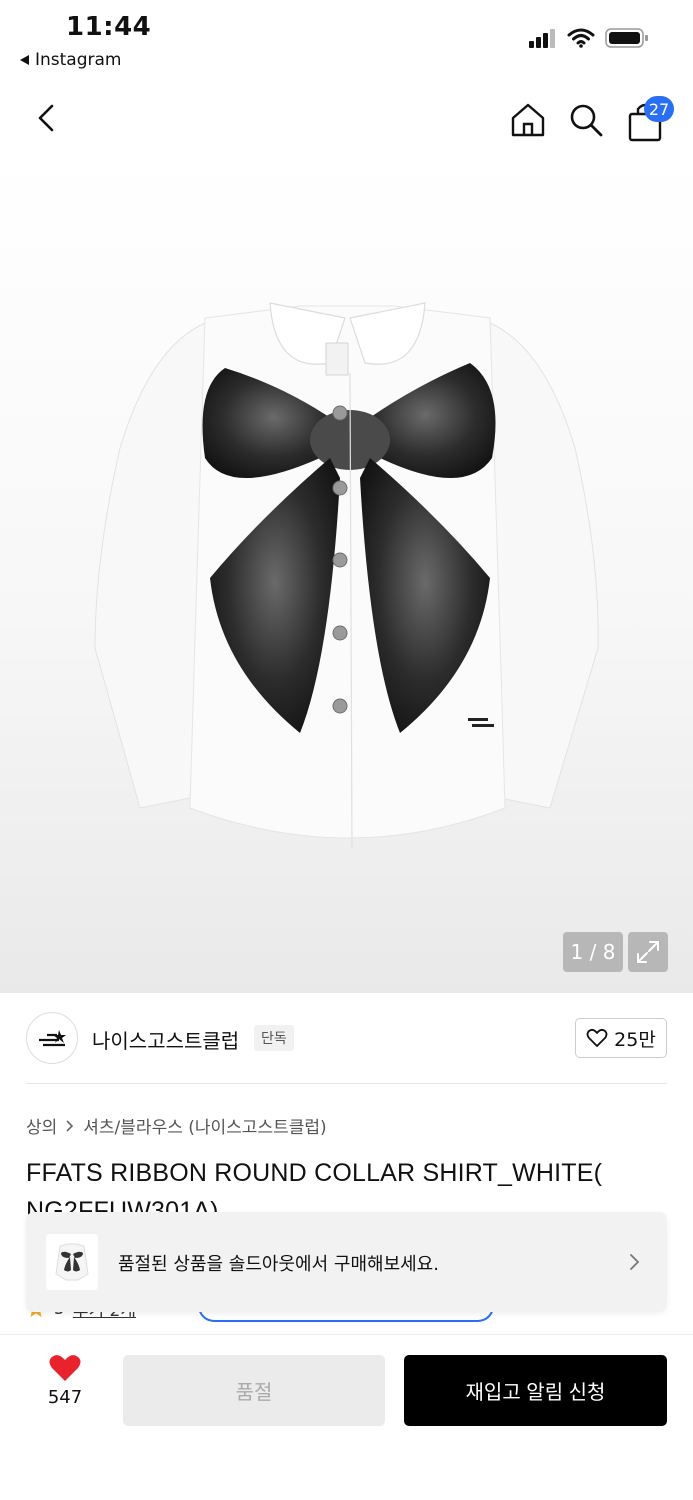 The image size is (693, 1500). Describe the element at coordinates (593, 952) in the screenshot. I see `image-page-indicator: 1 / 8` at that location.